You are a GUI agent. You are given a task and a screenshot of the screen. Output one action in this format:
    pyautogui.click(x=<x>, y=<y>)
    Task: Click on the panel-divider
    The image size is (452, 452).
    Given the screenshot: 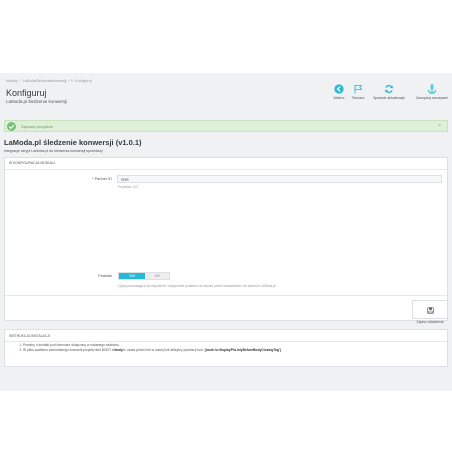 What is the action you would take?
    pyautogui.click(x=226, y=169)
    